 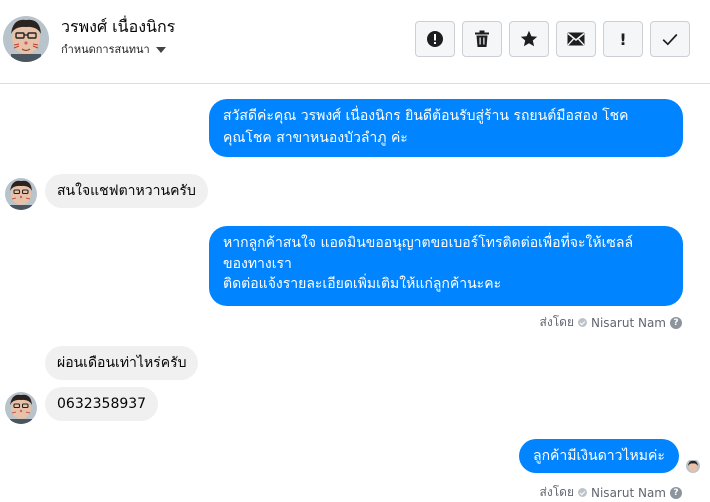 What do you see at coordinates (118, 27) in the screenshot?
I see `contact-name: วรพงศ์ เนื่องนิกร` at bounding box center [118, 27].